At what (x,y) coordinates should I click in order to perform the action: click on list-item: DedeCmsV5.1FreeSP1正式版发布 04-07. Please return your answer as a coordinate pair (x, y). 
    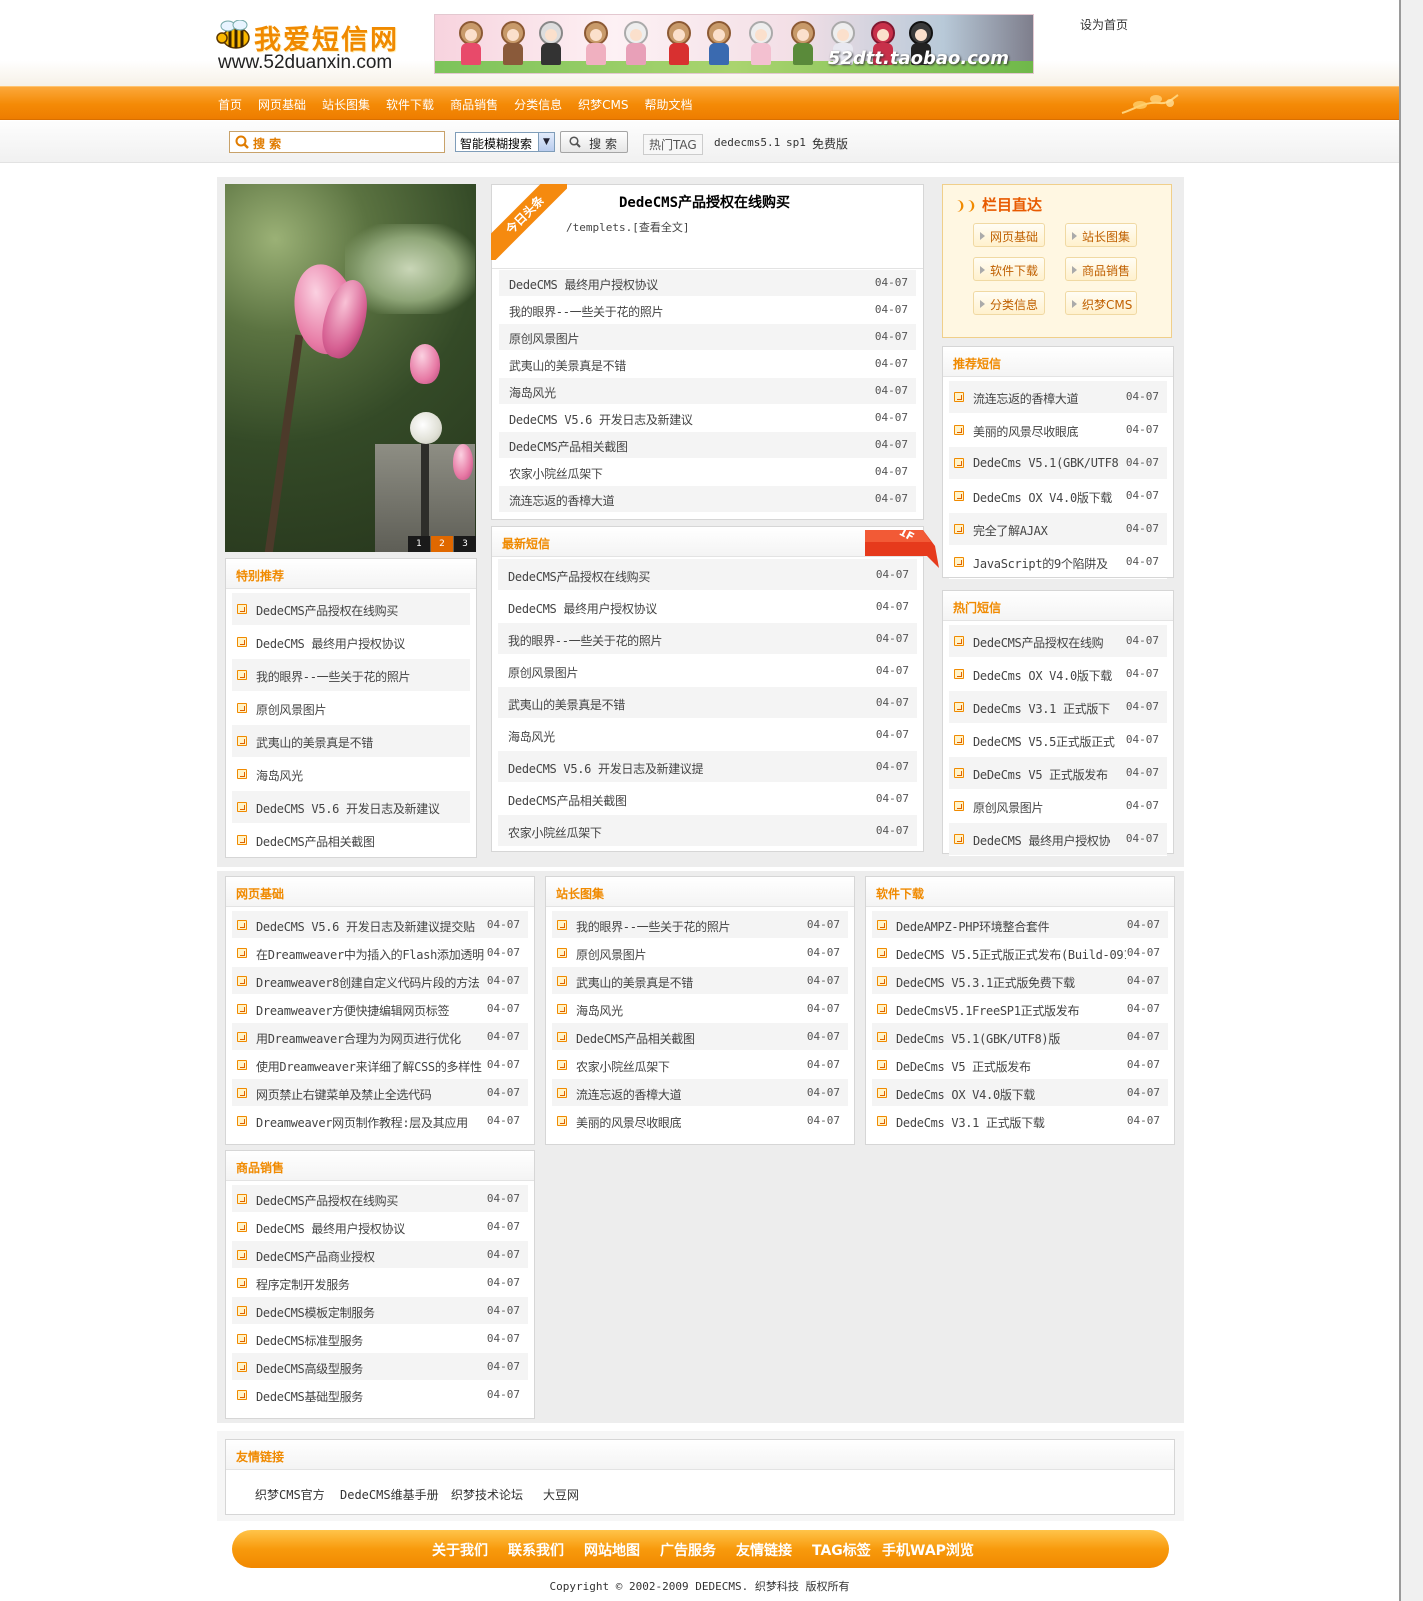
    Looking at the image, I should click on (1020, 1009).